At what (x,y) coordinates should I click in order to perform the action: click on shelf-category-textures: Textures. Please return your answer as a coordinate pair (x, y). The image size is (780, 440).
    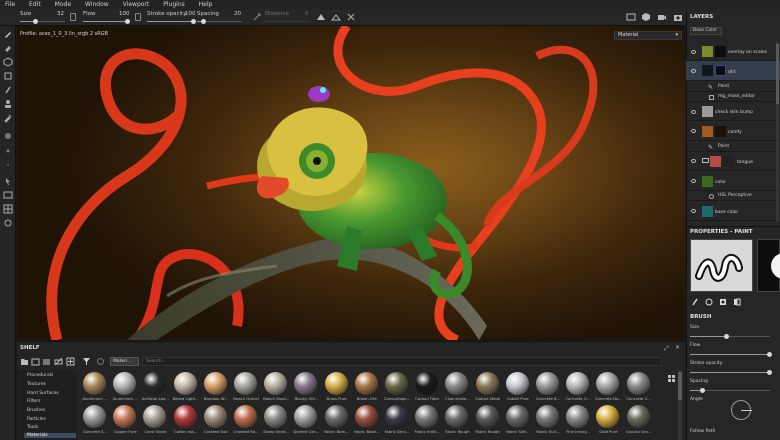
    Looking at the image, I should click on (36, 384).